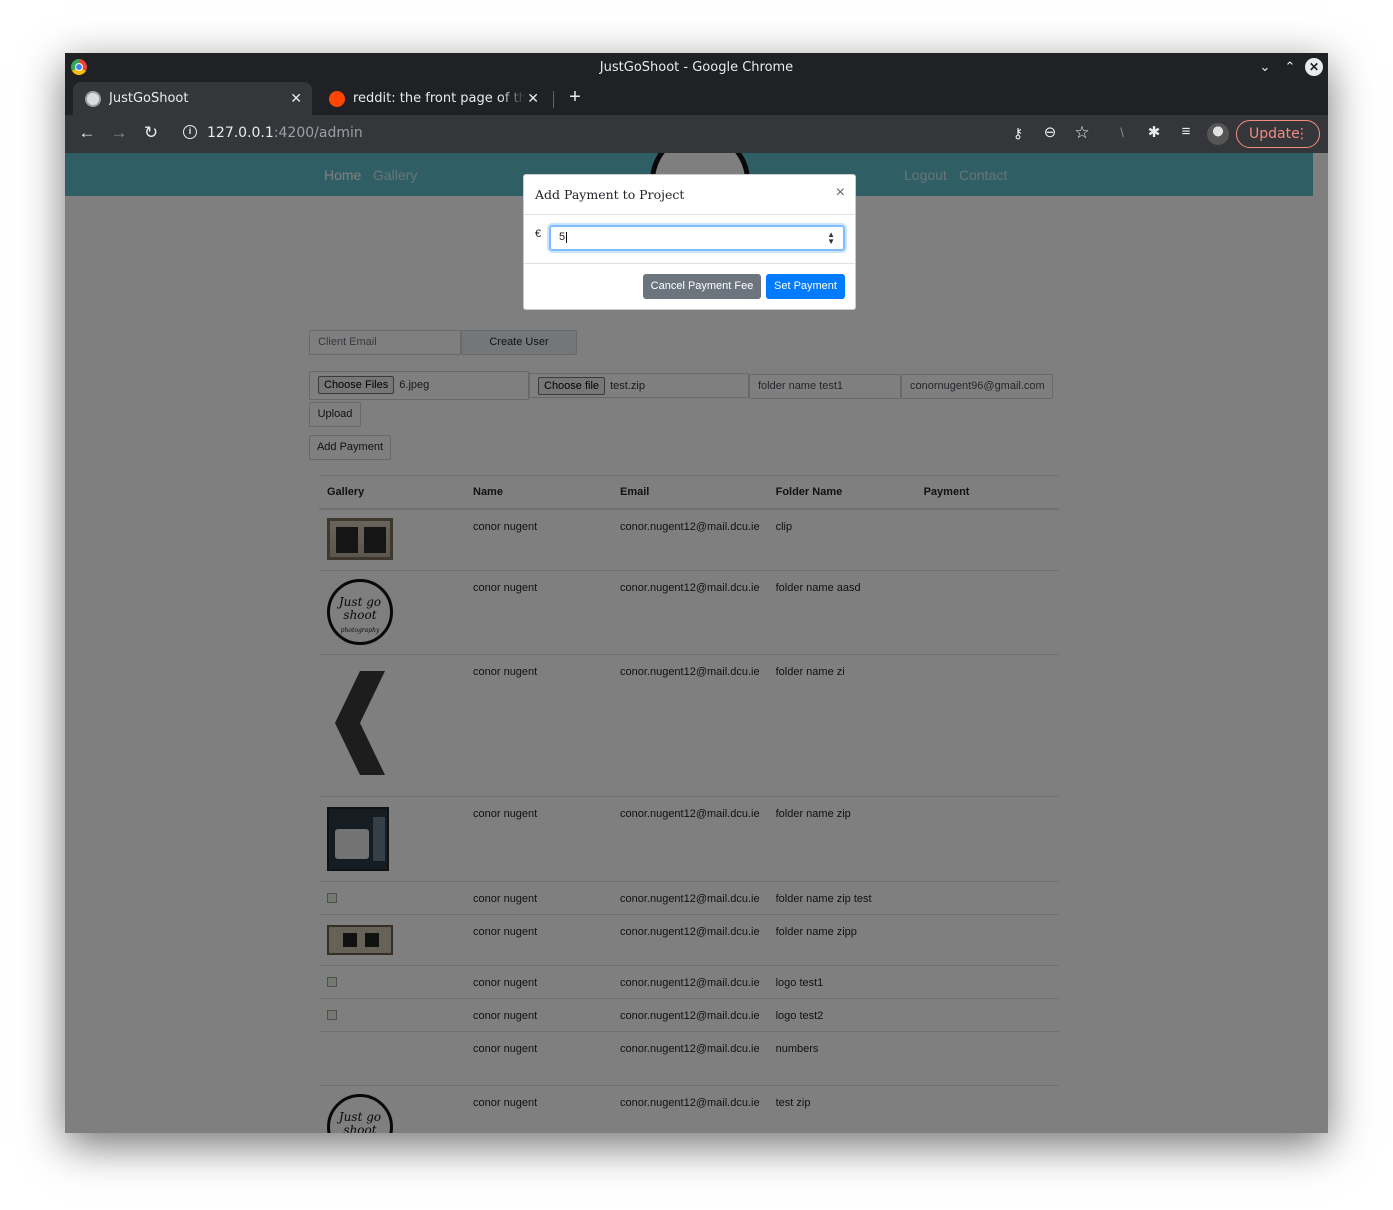 The width and height of the screenshot is (1393, 1210). Describe the element at coordinates (575, 97) in the screenshot. I see `new-tab-plus-icon: +` at that location.